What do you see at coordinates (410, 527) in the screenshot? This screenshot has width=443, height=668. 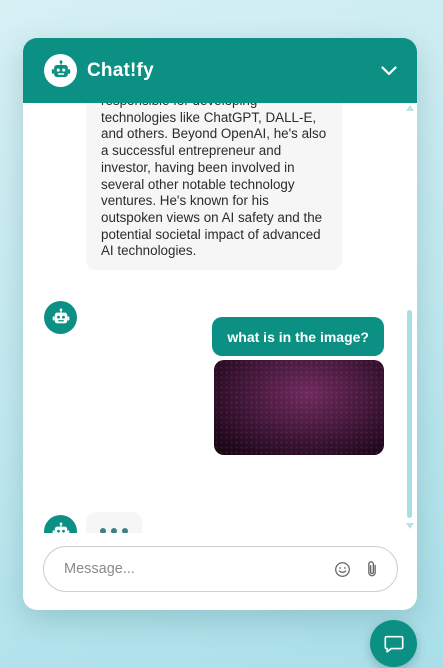 I see `scroll-down-arrow-icon` at bounding box center [410, 527].